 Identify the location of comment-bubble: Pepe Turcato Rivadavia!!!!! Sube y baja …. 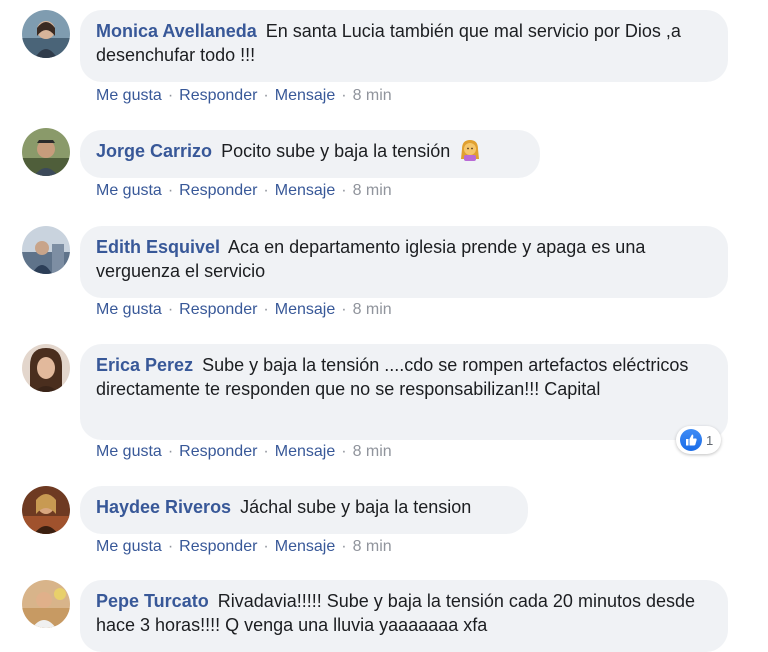
(404, 616).